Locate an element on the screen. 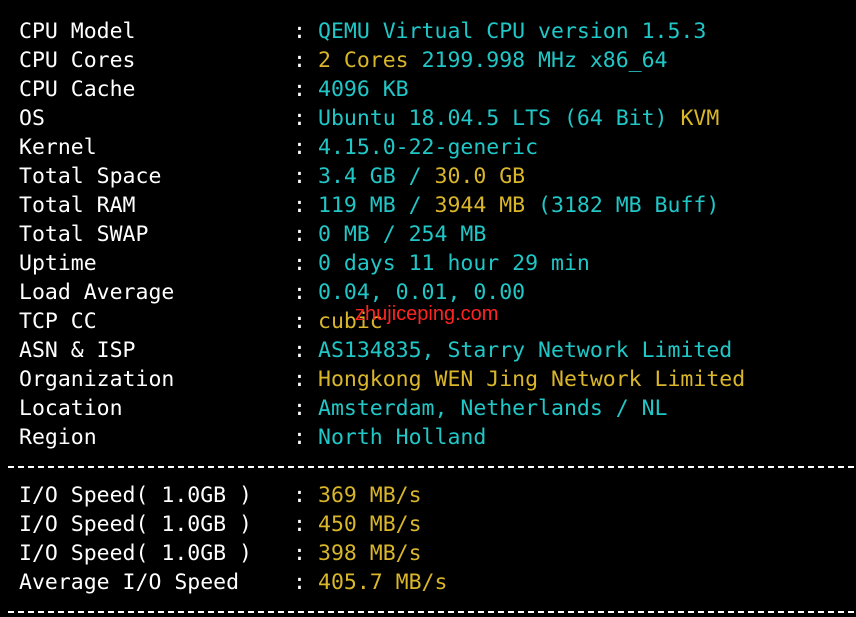  row-label: CPU Model is located at coordinates (77, 31).